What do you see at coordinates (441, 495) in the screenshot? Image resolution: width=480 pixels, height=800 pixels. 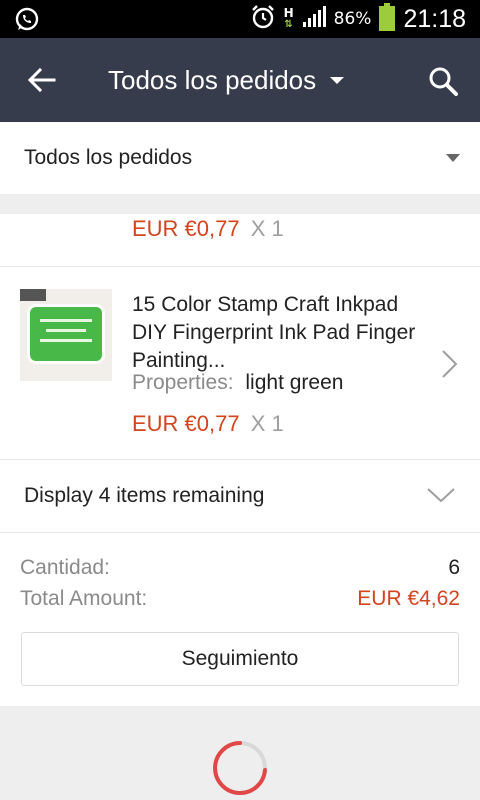 I see `chevron-down-icon` at bounding box center [441, 495].